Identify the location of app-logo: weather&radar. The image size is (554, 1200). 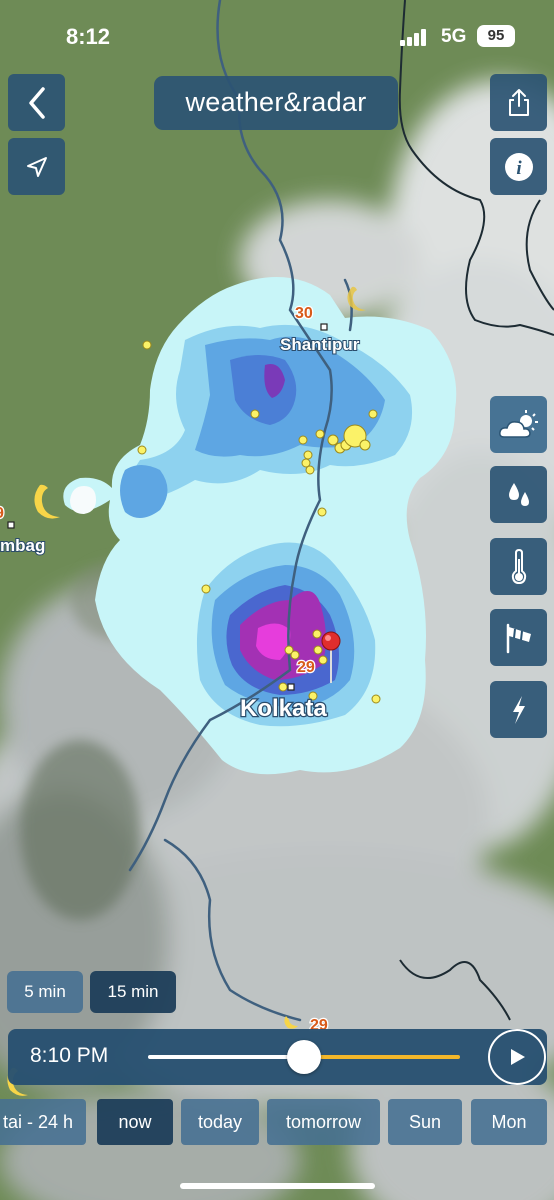
(276, 103).